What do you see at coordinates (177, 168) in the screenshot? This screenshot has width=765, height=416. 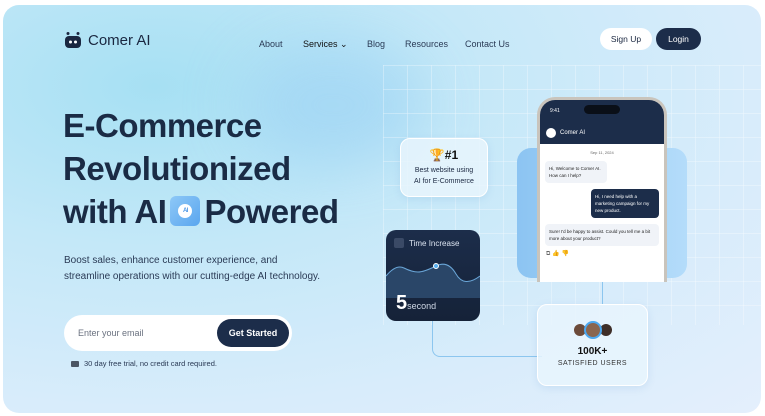 I see `headline-line-2: Revolutionized` at bounding box center [177, 168].